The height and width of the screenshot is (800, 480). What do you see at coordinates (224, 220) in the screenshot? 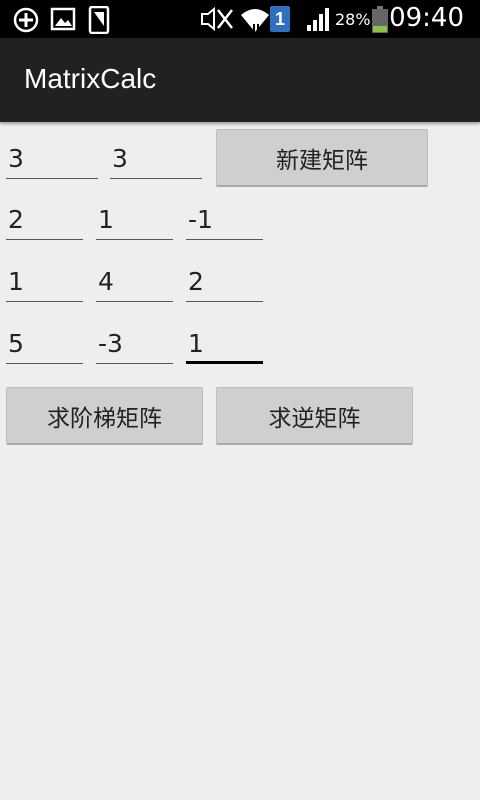
I see `matrix-cell: -1` at bounding box center [224, 220].